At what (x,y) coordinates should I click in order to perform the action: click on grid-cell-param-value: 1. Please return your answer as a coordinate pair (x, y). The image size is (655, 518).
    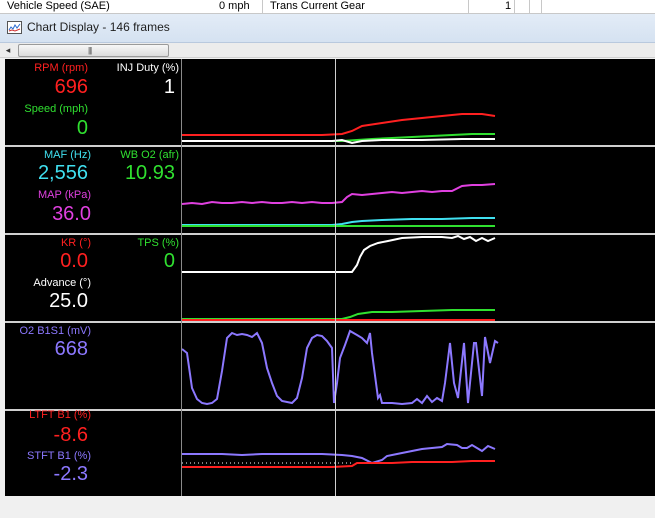
    Looking at the image, I should click on (508, 6).